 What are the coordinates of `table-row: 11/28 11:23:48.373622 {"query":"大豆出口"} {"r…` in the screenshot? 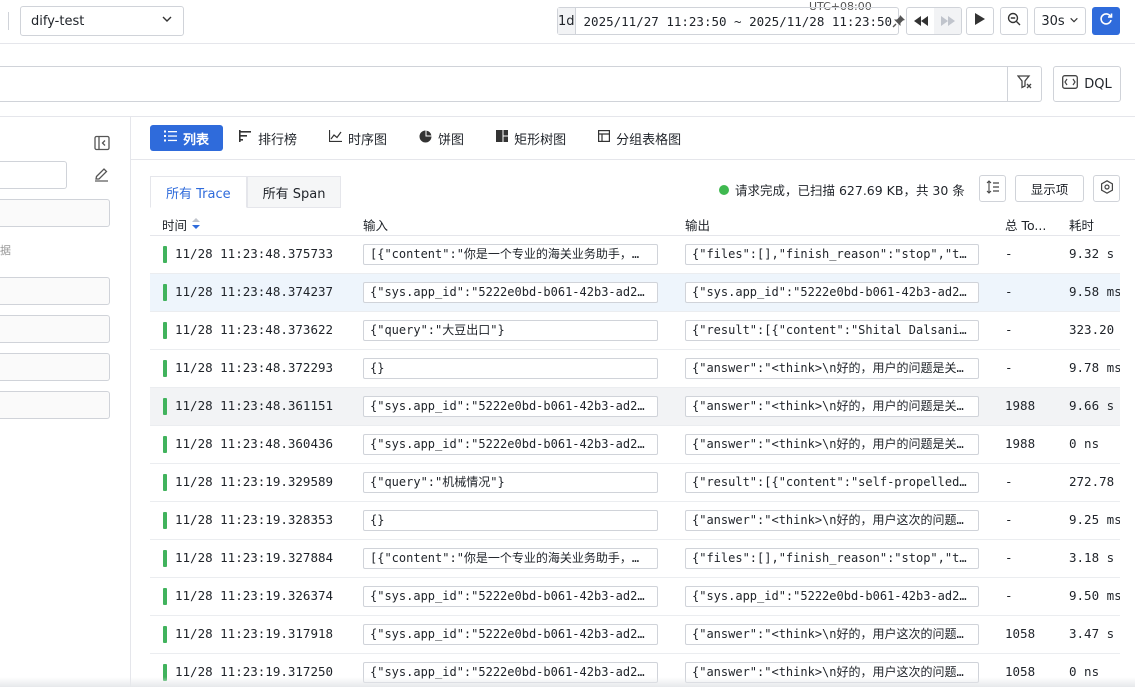 It's located at (635, 331).